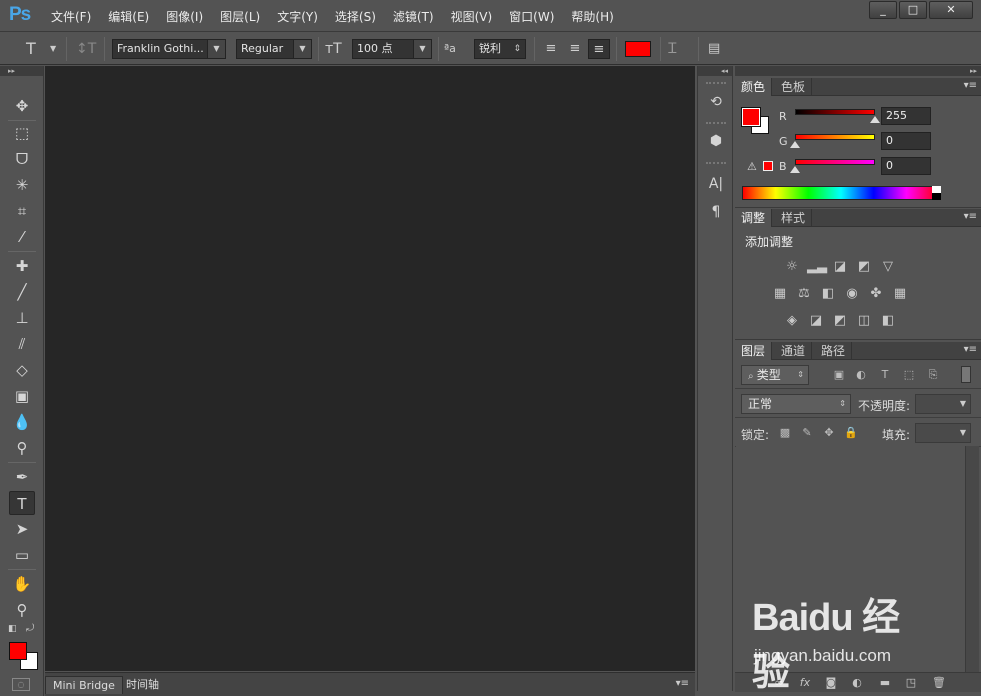 Image resolution: width=981 pixels, height=696 pixels. I want to click on channel-b-thumb, so click(795, 169).